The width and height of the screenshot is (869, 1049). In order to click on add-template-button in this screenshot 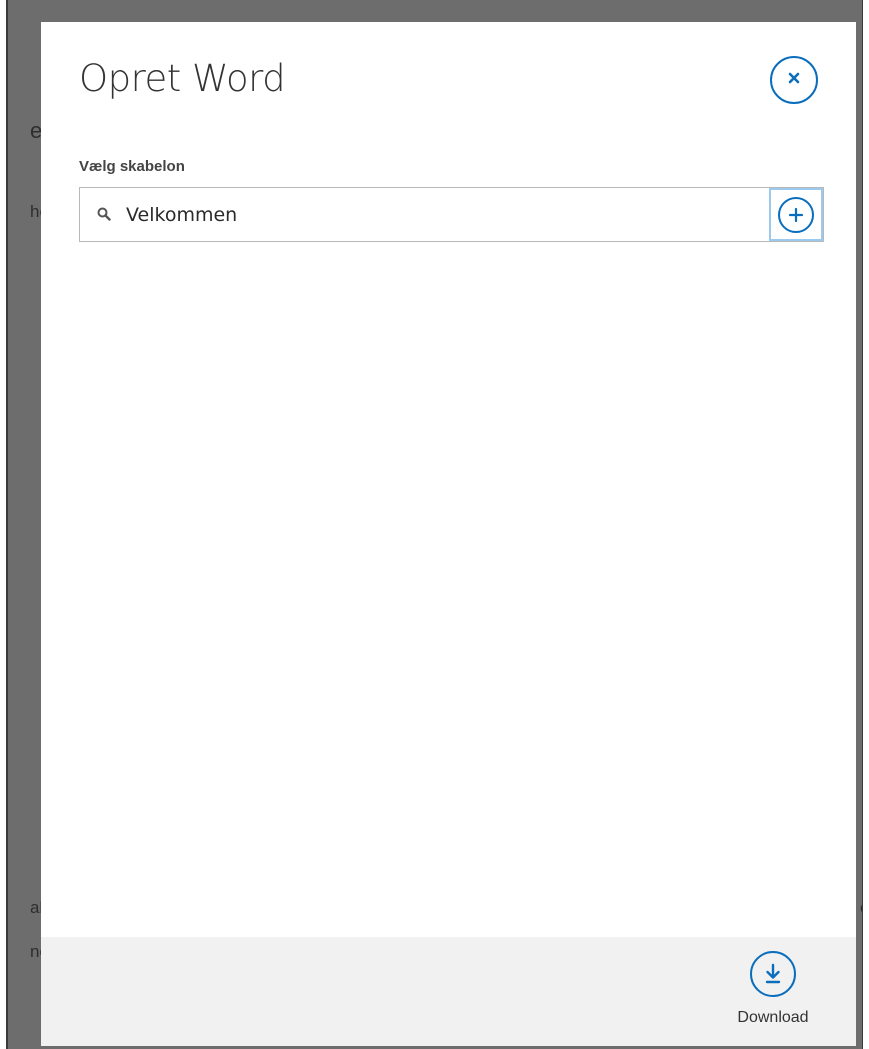, I will do `click(796, 214)`.